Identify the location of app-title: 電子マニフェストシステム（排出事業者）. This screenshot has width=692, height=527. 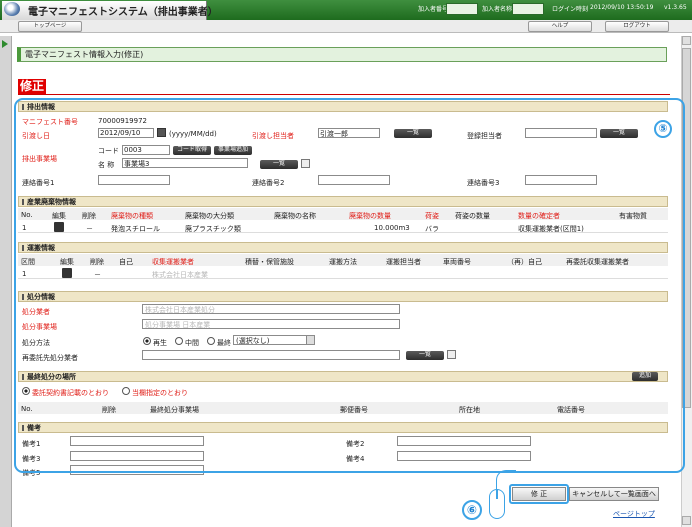
(123, 12).